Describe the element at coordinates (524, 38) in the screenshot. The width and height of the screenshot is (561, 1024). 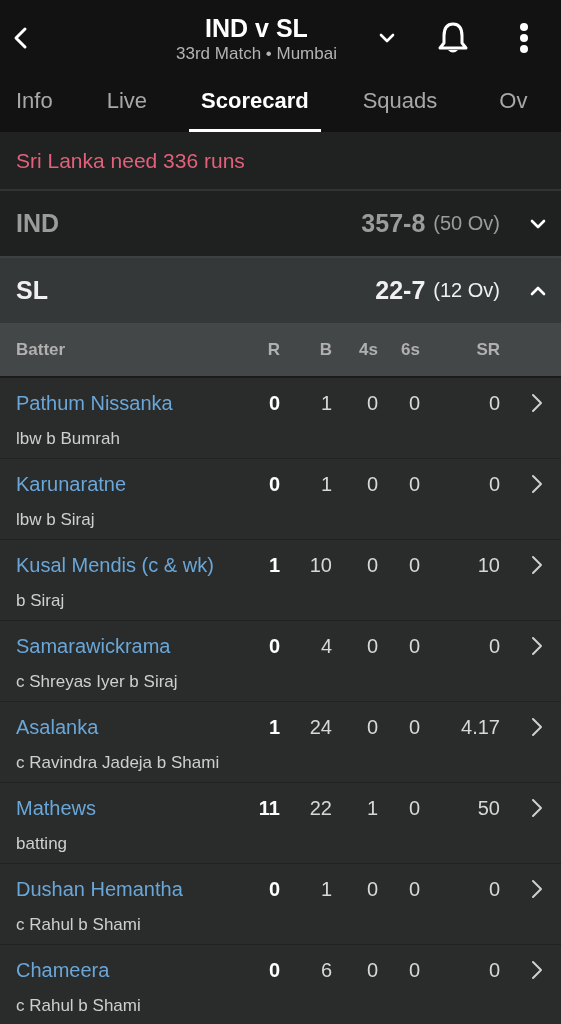
I see `more-icon` at that location.